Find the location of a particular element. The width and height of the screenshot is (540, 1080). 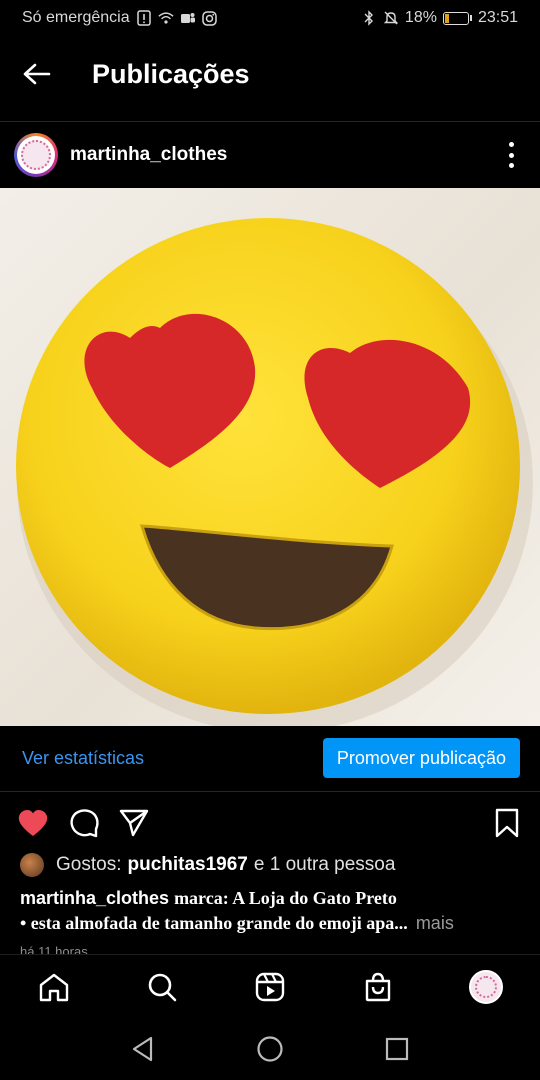

post-timestamp: há 11 horas is located at coordinates (54, 949).